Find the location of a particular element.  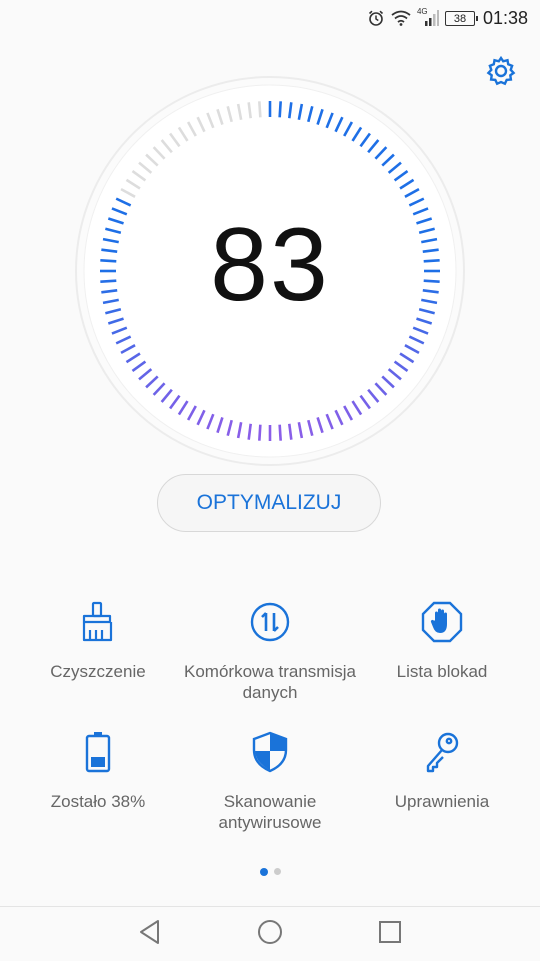

recents-icon is located at coordinates (390, 934).